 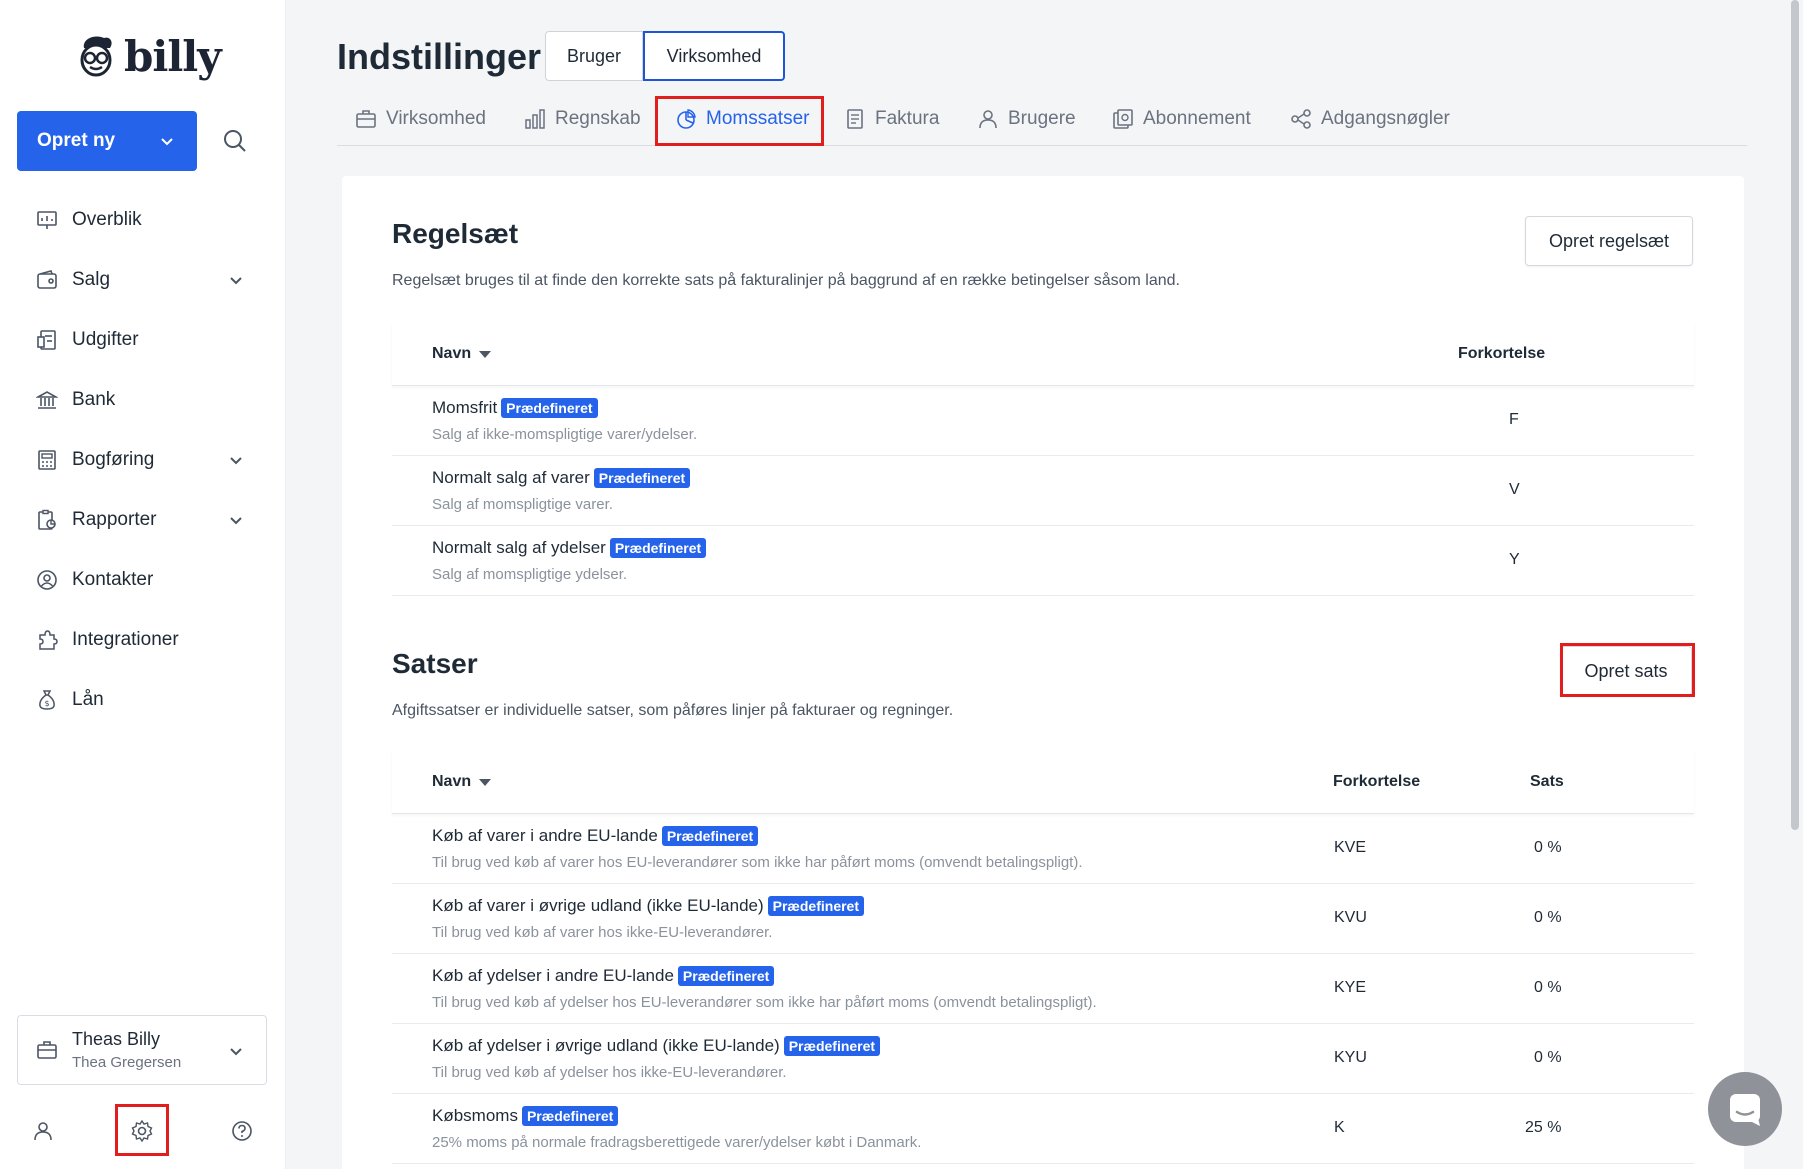 What do you see at coordinates (1547, 781) in the screenshot?
I see `column-rate: Sats` at bounding box center [1547, 781].